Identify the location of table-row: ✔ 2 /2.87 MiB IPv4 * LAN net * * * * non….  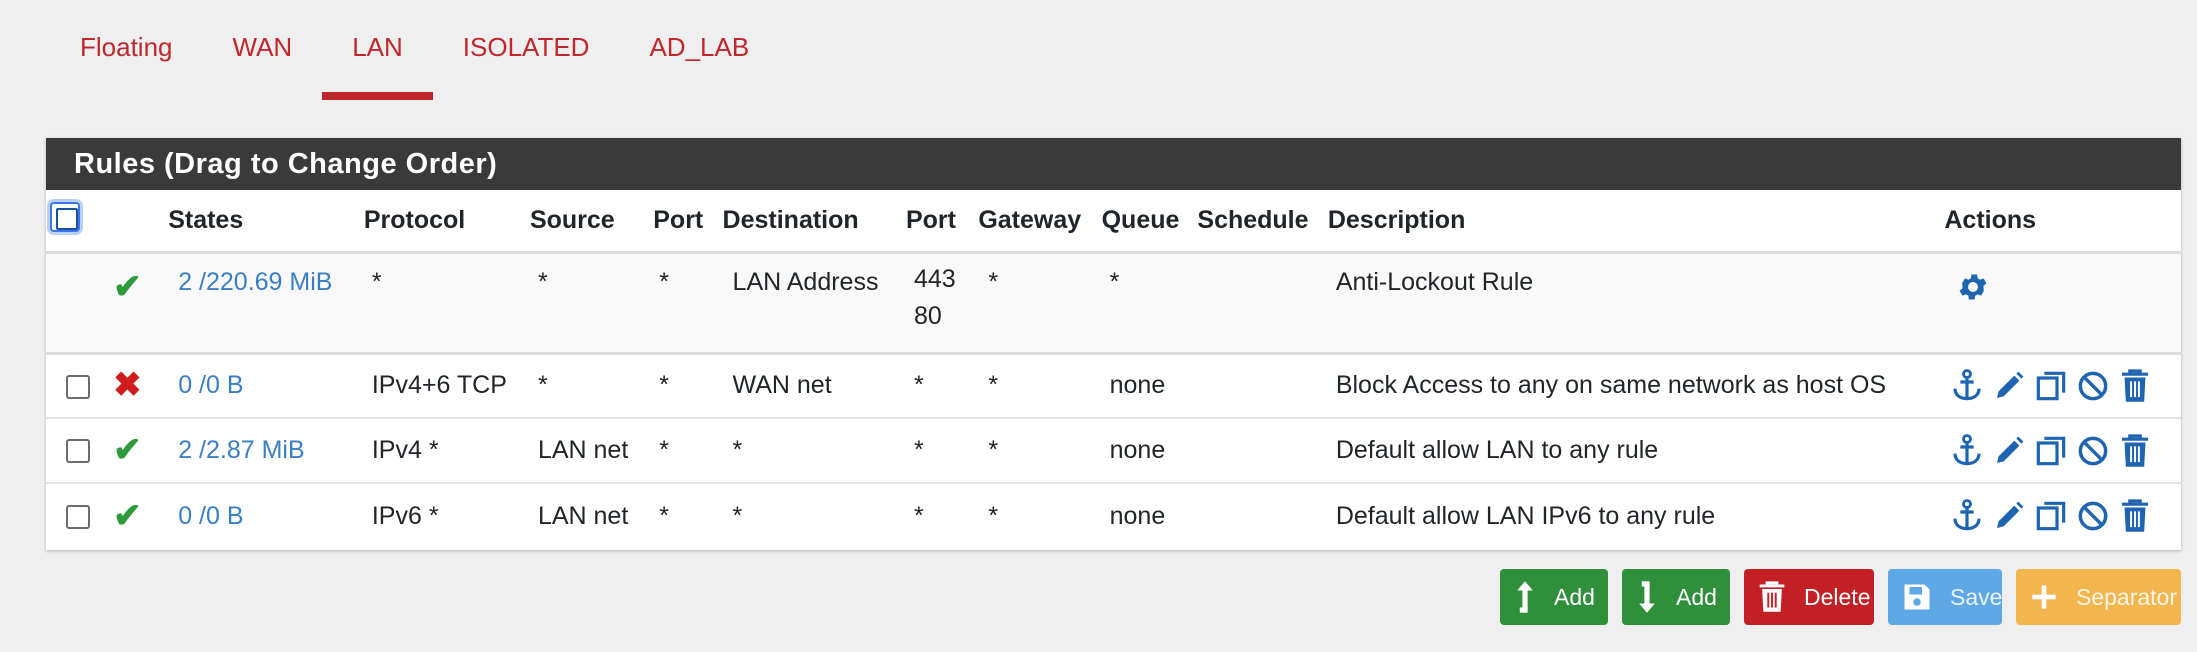
(1113, 451).